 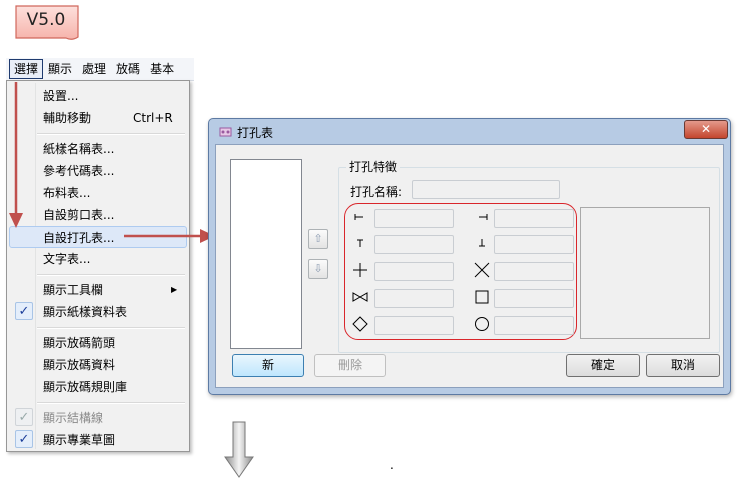 I want to click on app-icon, so click(x=225, y=132).